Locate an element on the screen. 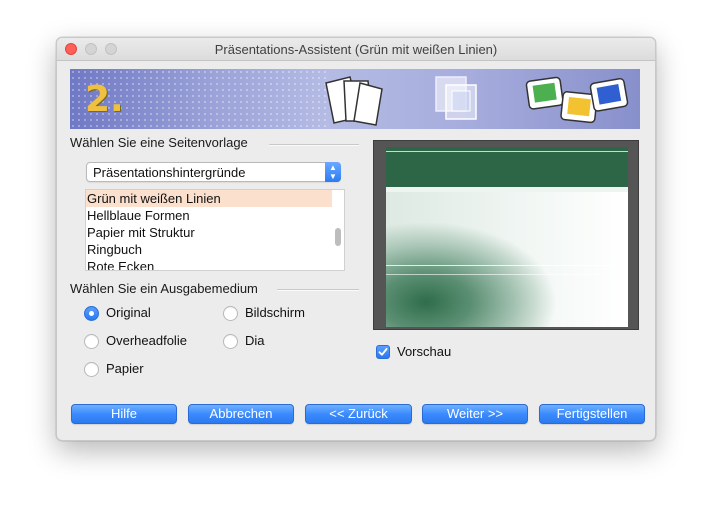 This screenshot has height=514, width=710. preview-slide is located at coordinates (507, 237).